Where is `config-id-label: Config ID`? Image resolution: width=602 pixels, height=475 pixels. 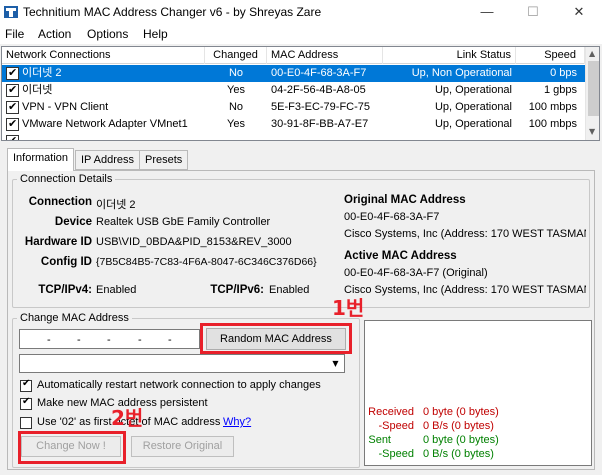
config-id-label: Config ID is located at coordinates (66, 262).